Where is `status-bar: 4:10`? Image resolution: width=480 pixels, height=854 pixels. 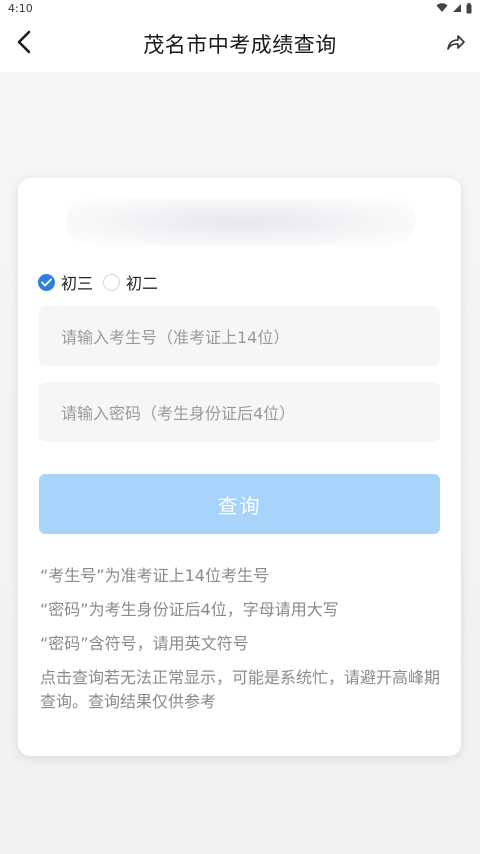
status-bar: 4:10 is located at coordinates (240, 8).